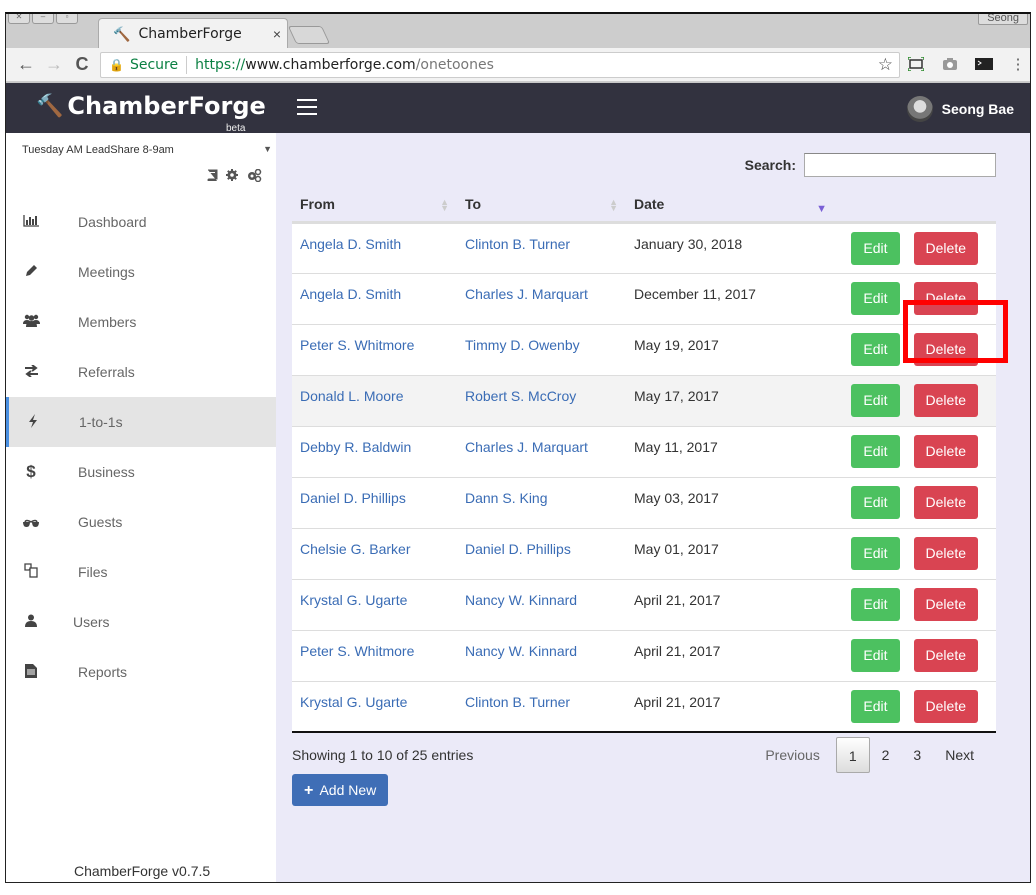 This screenshot has height=895, width=1036. Describe the element at coordinates (141, 622) in the screenshot. I see `sidebar-item-users: Users` at that location.